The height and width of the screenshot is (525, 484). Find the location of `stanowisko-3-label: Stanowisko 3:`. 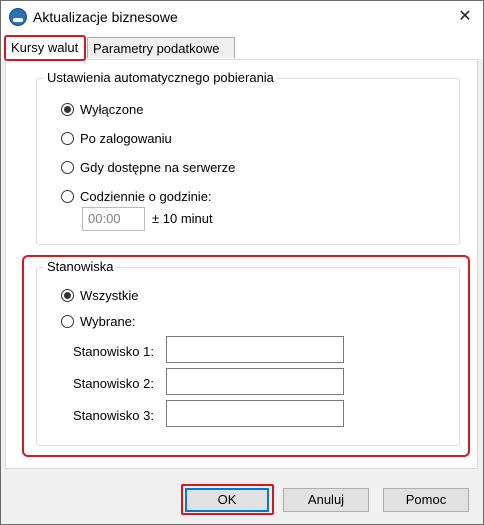

stanowisko-3-label: Stanowisko 3: is located at coordinates (113, 415).